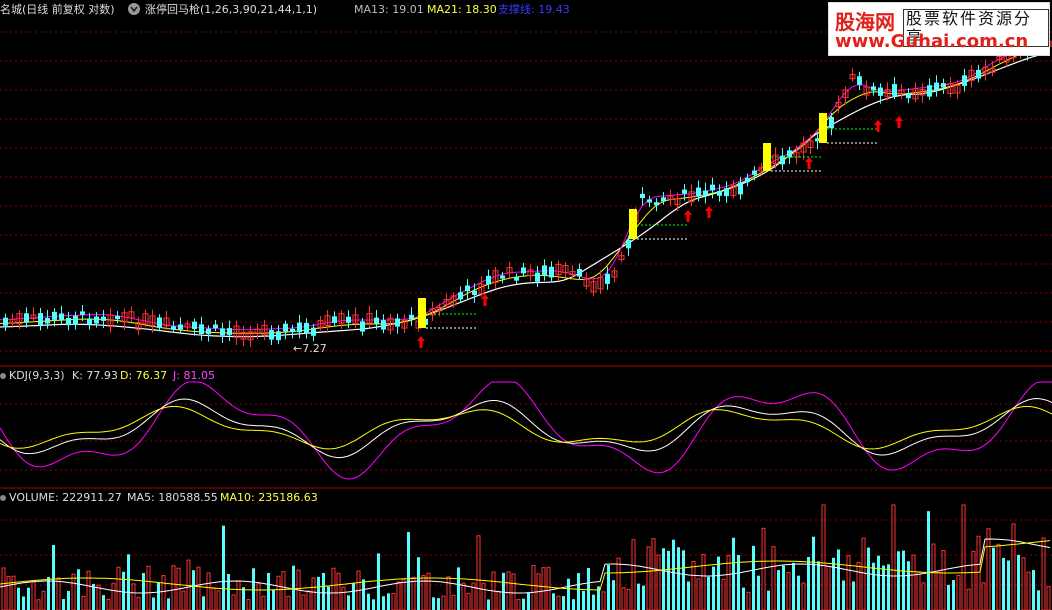  Describe the element at coordinates (231, 10) in the screenshot. I see `indicator-name: 涨停回马枪(1,26,3,90,21,44,1,1)` at that location.